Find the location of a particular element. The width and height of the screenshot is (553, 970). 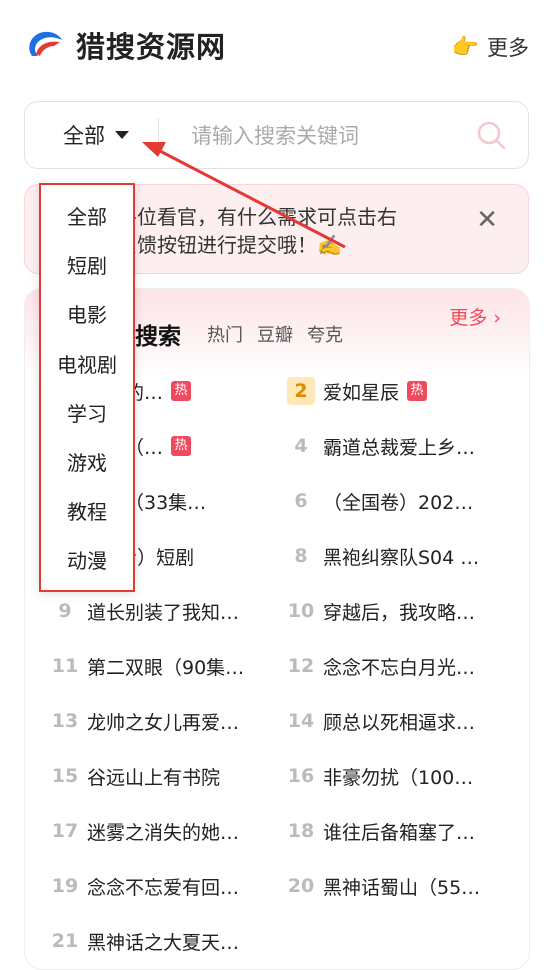

pointing-hand-icon: 👉 is located at coordinates (465, 47).